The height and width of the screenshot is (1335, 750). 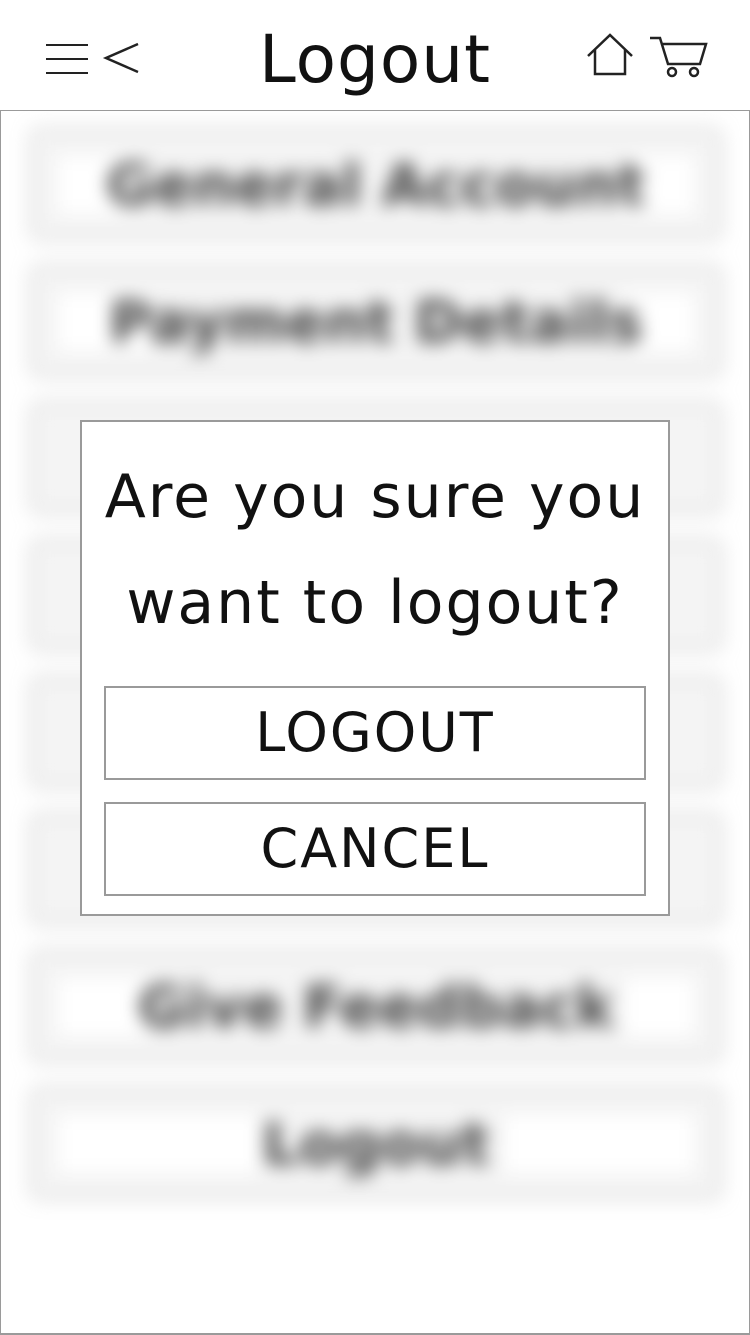 I want to click on hamburger-menu-icon, so click(x=68, y=59).